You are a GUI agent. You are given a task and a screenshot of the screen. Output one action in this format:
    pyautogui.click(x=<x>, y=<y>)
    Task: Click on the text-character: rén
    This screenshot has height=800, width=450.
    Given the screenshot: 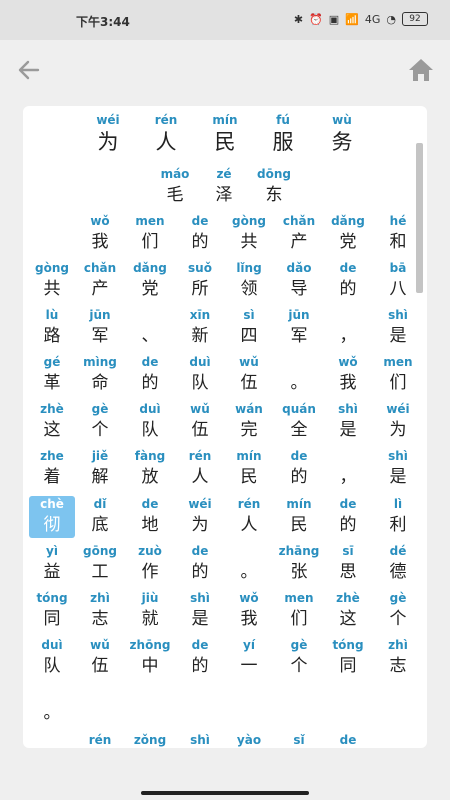 What is the action you would take?
    pyautogui.click(x=100, y=740)
    